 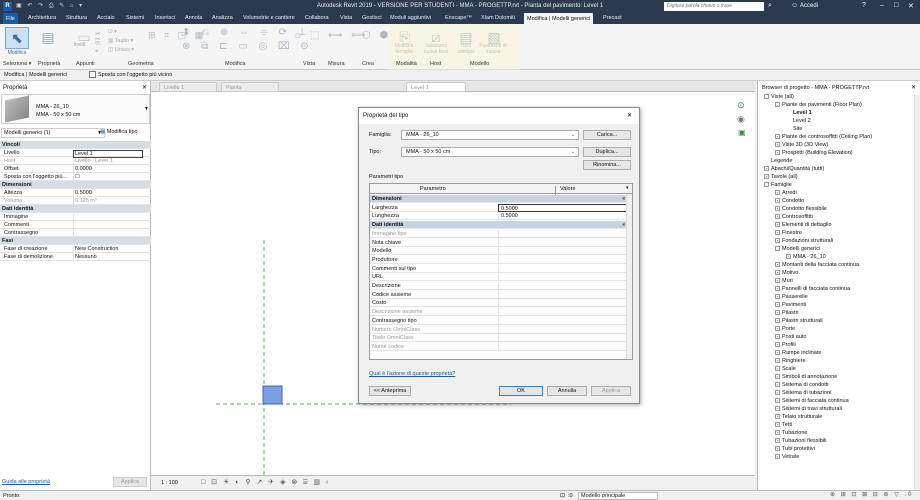 I want to click on browser-item: + Motivo, so click(x=786, y=273).